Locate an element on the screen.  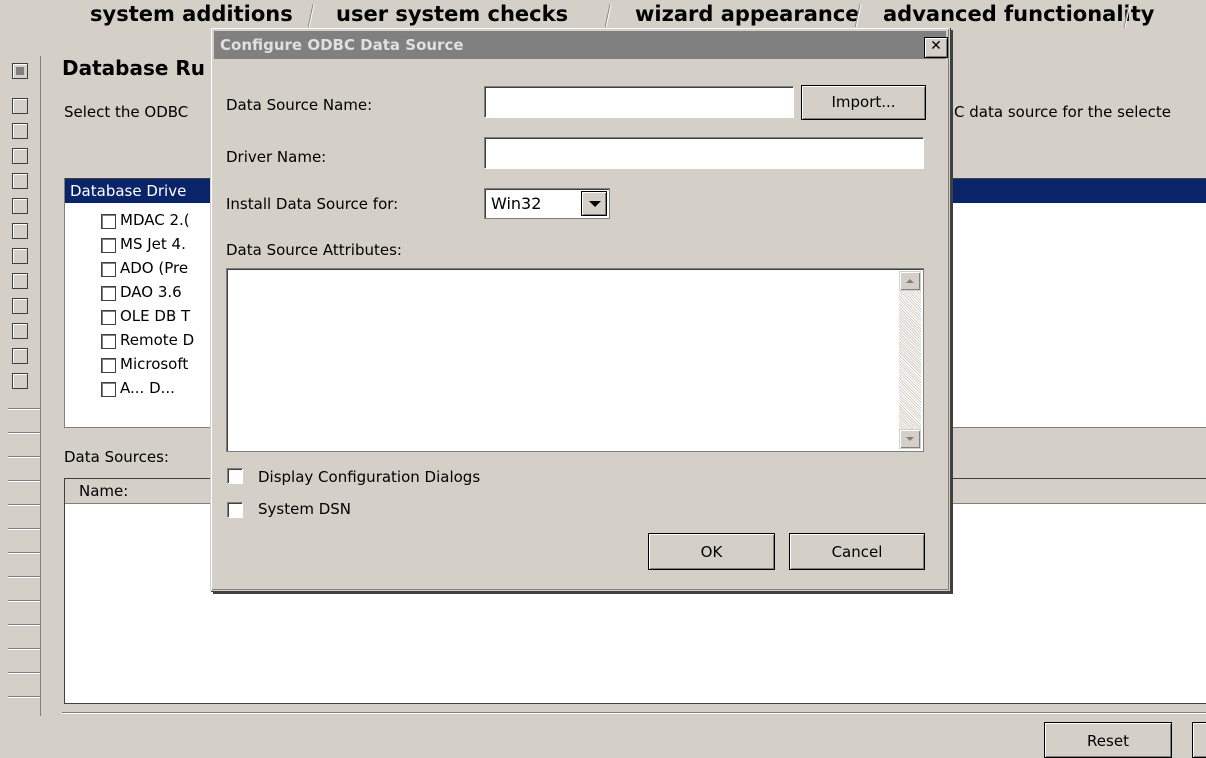
cancel-button: Cancel is located at coordinates (857, 551).